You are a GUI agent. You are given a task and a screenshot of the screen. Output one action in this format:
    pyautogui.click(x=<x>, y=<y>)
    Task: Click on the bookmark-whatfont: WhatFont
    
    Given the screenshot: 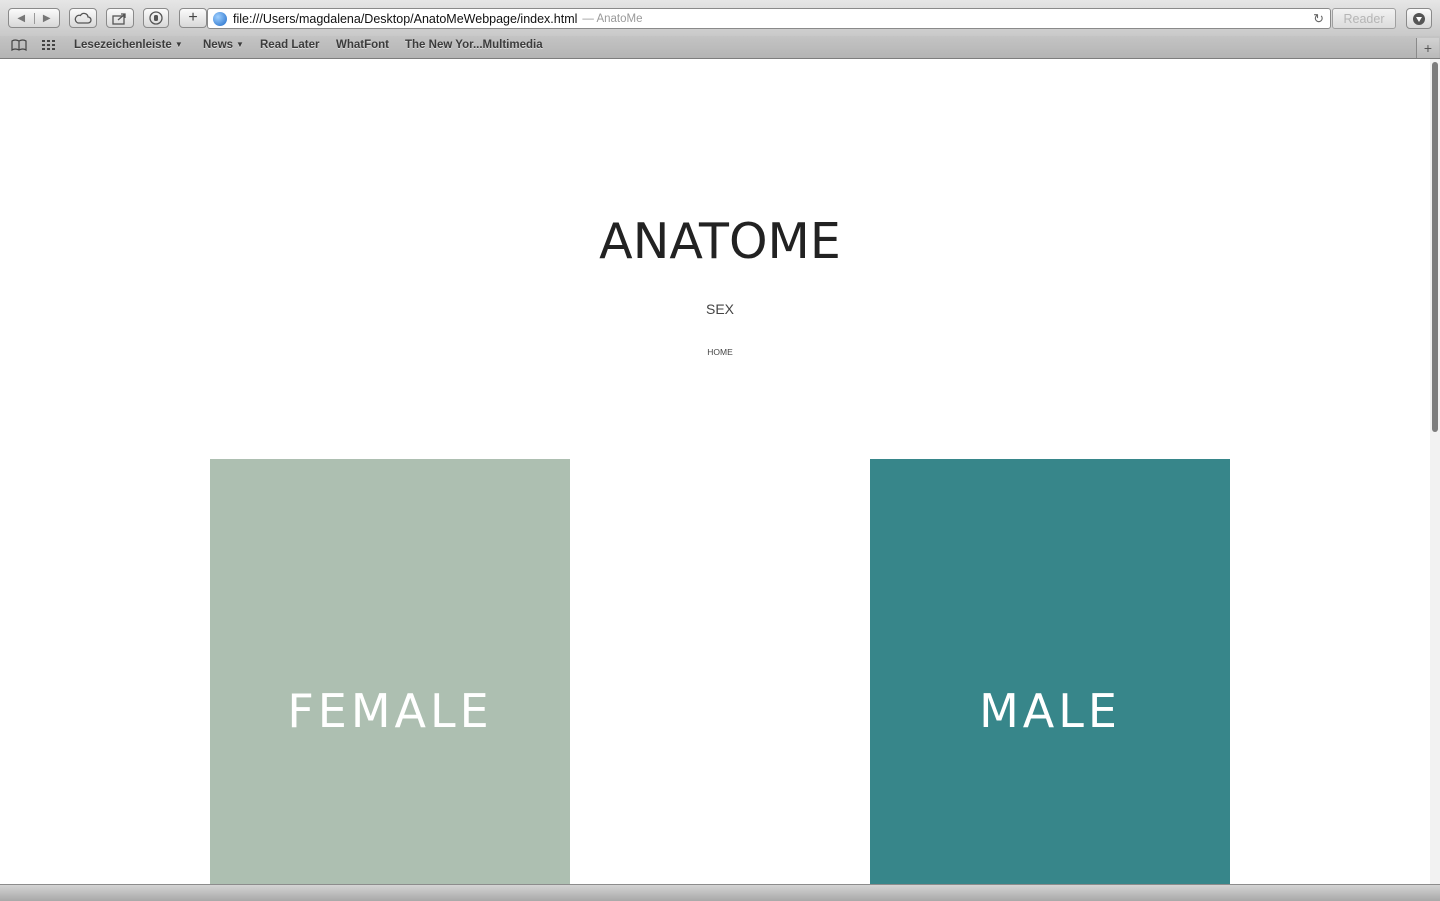 What is the action you would take?
    pyautogui.click(x=362, y=45)
    